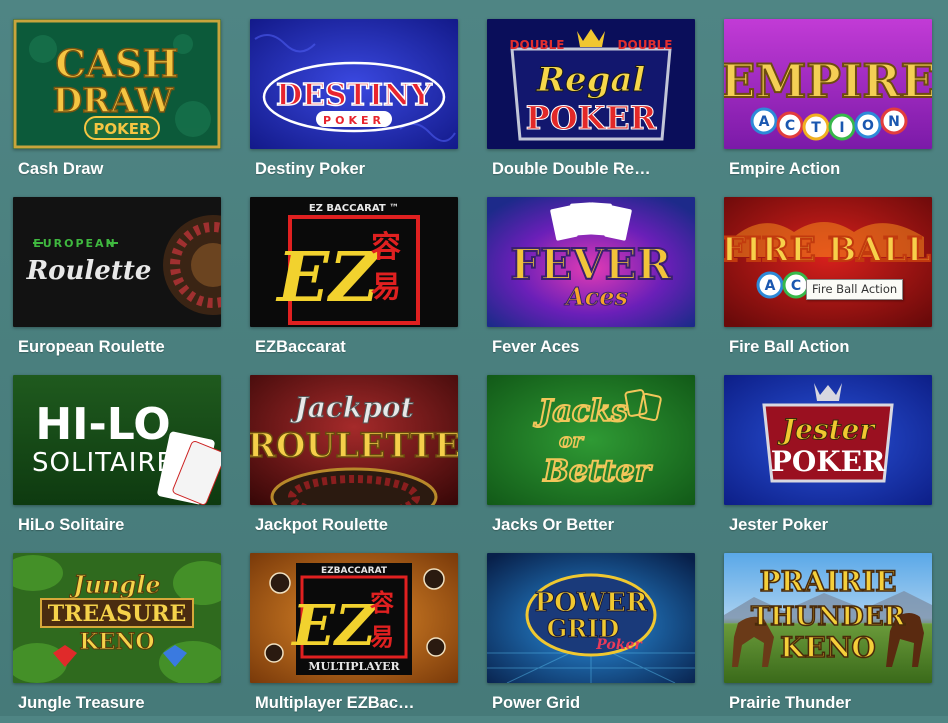 This screenshot has height=723, width=948. I want to click on game-thumbnail: HI-LO SOLITAIRE, so click(117, 440).